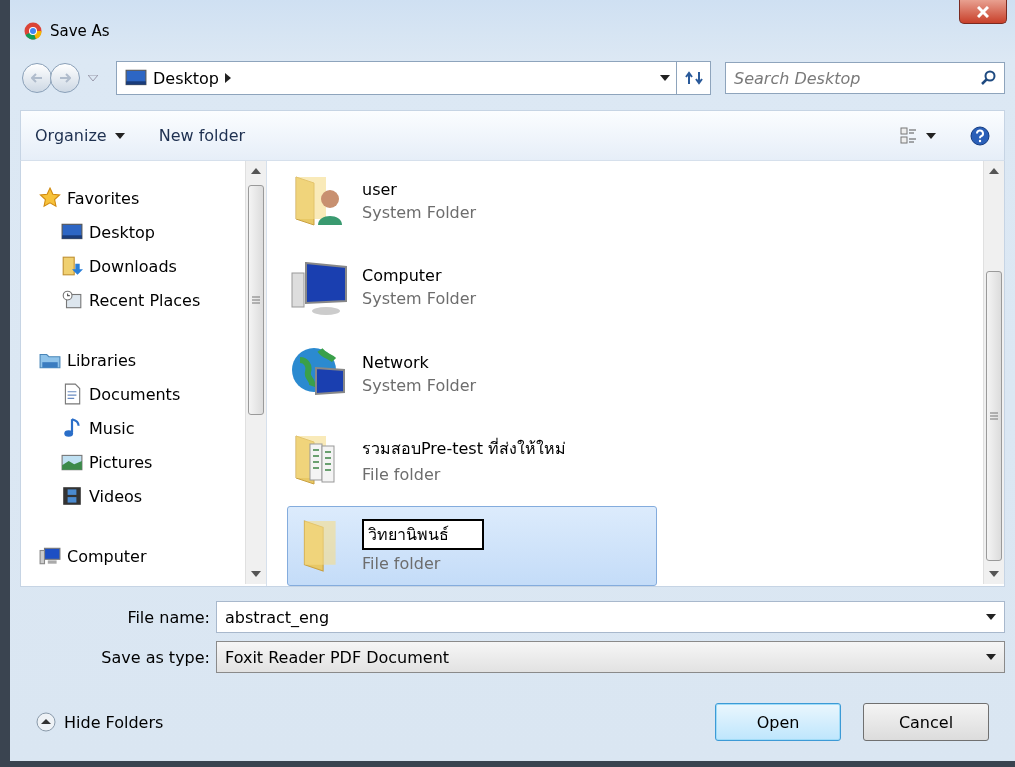 This screenshot has height=767, width=1015. What do you see at coordinates (402, 276) in the screenshot?
I see `file-name: Computer` at bounding box center [402, 276].